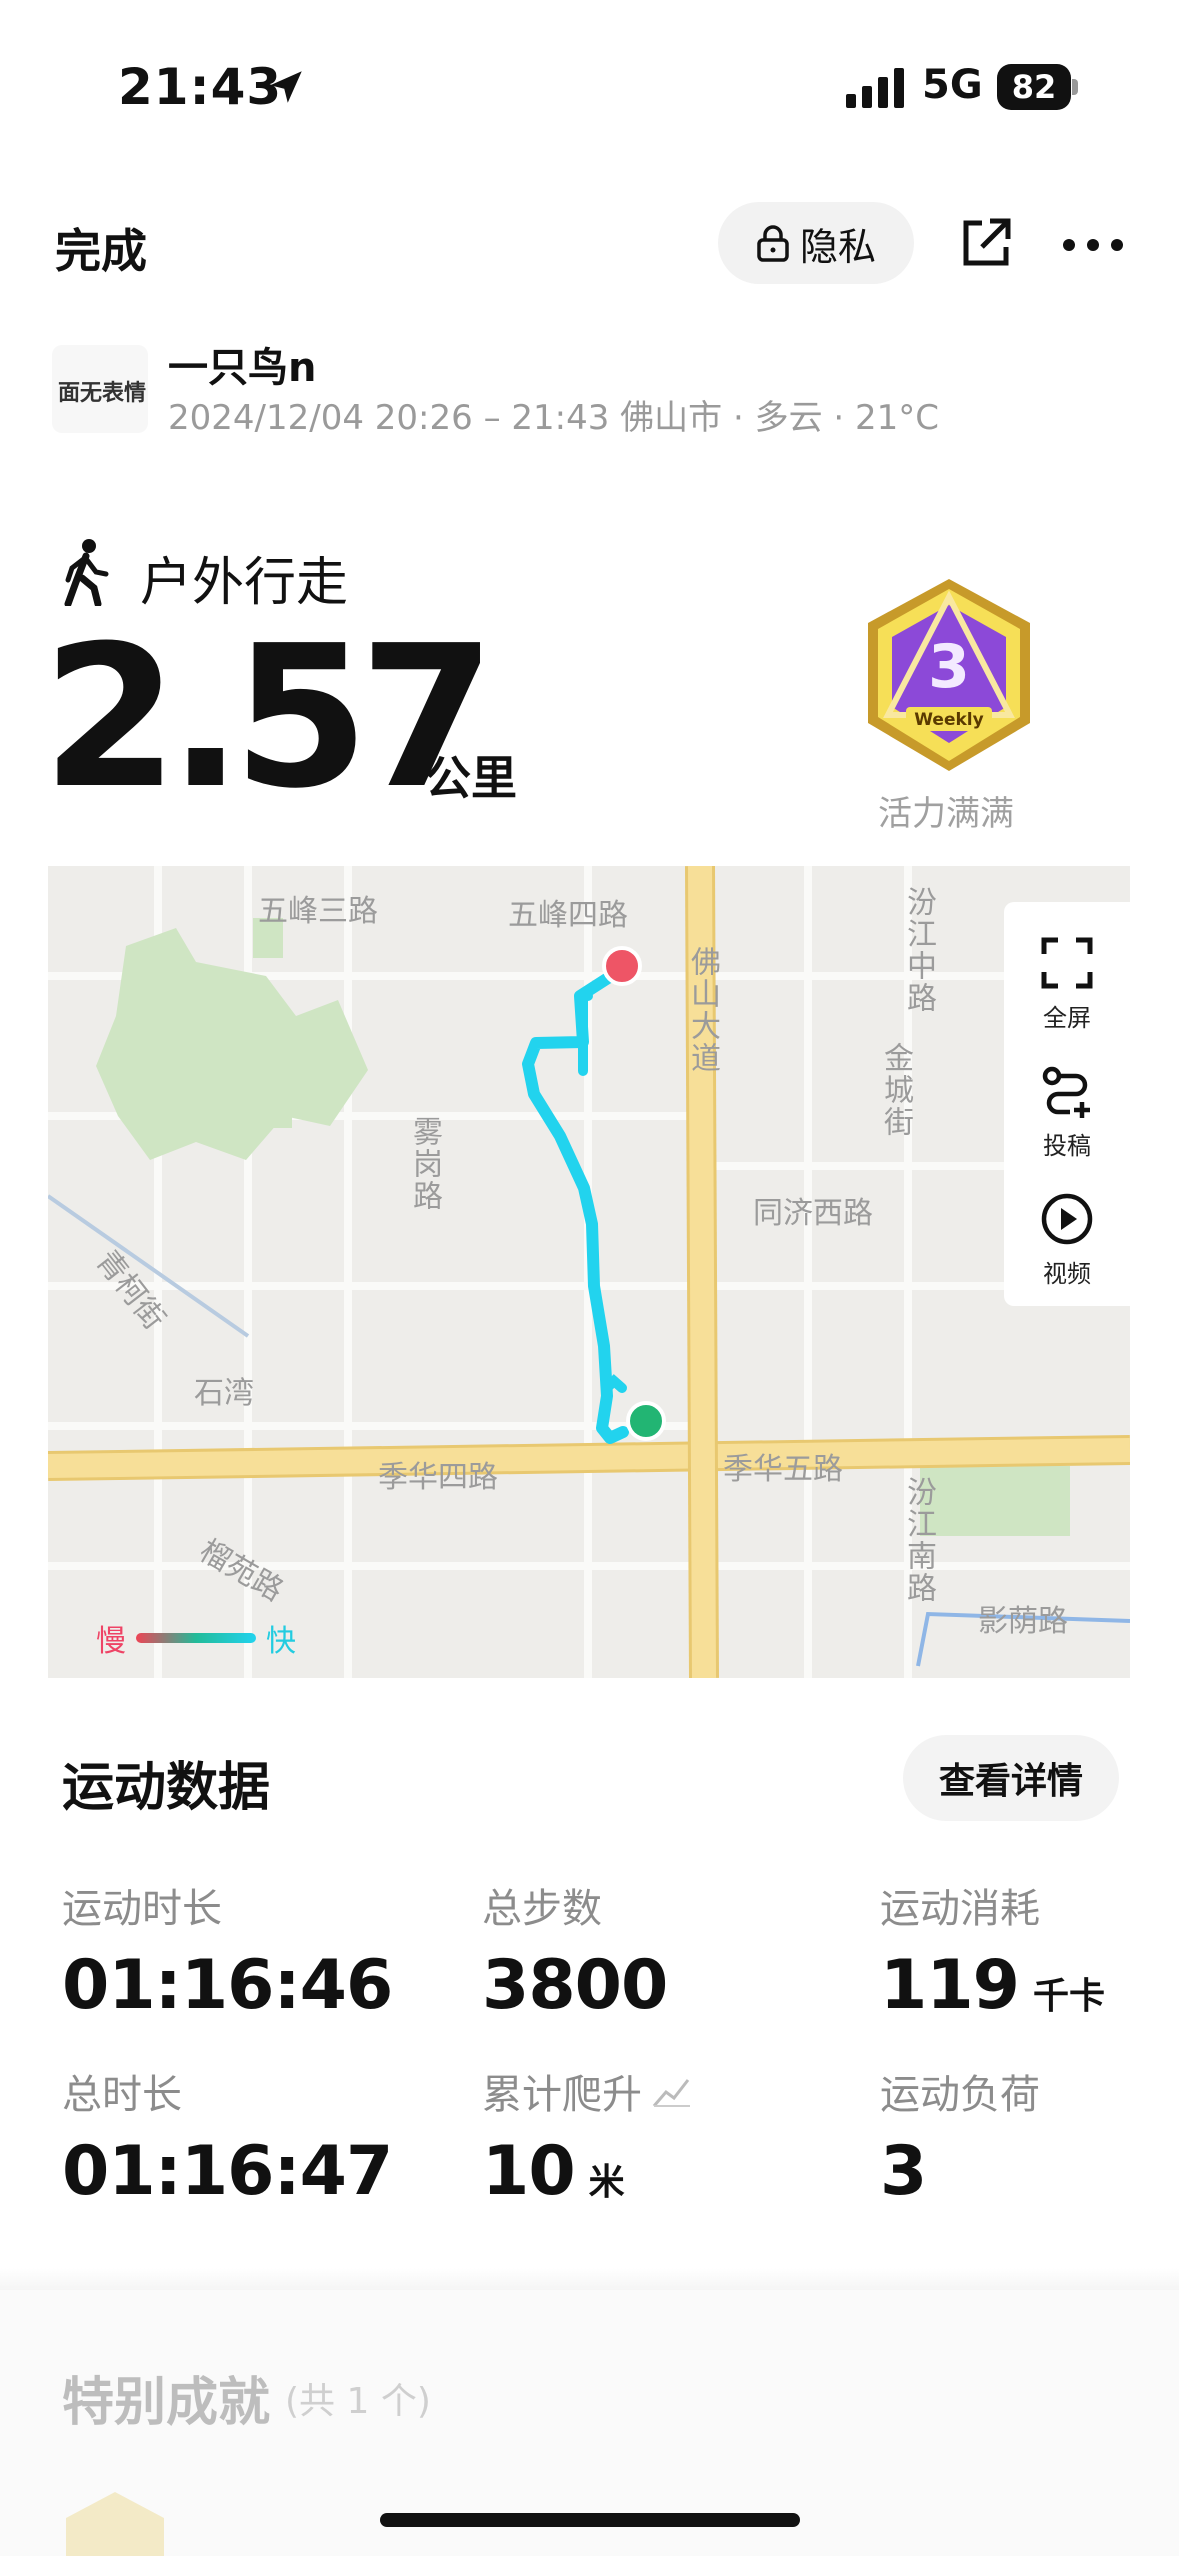 The width and height of the screenshot is (1179, 2556). Describe the element at coordinates (318, 911) in the screenshot. I see `map-label: 五峰三路` at that location.